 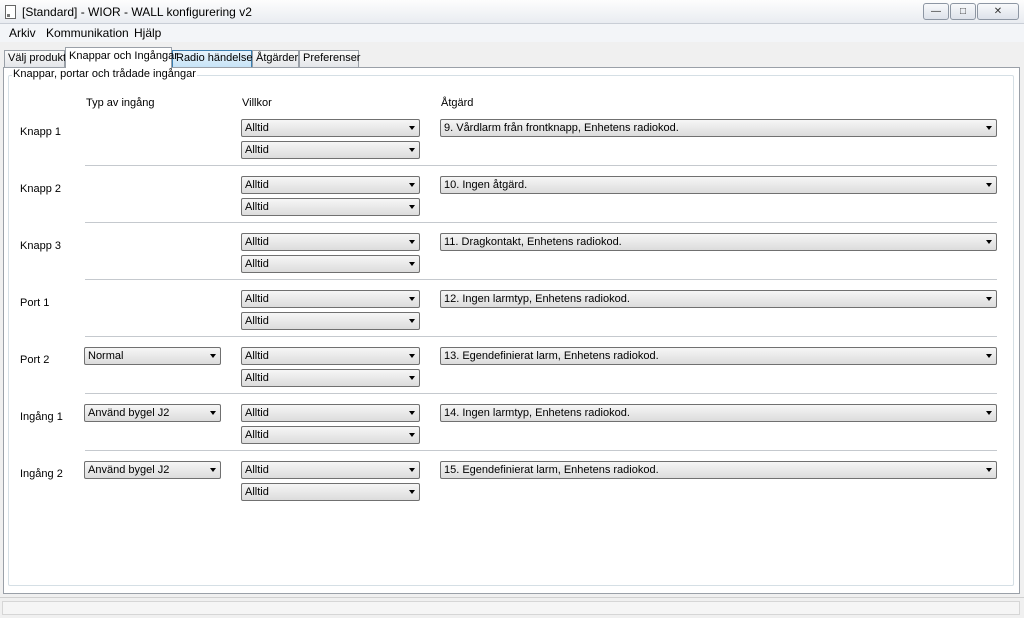 I want to click on window-controls: — □ ✕, so click(x=970, y=11).